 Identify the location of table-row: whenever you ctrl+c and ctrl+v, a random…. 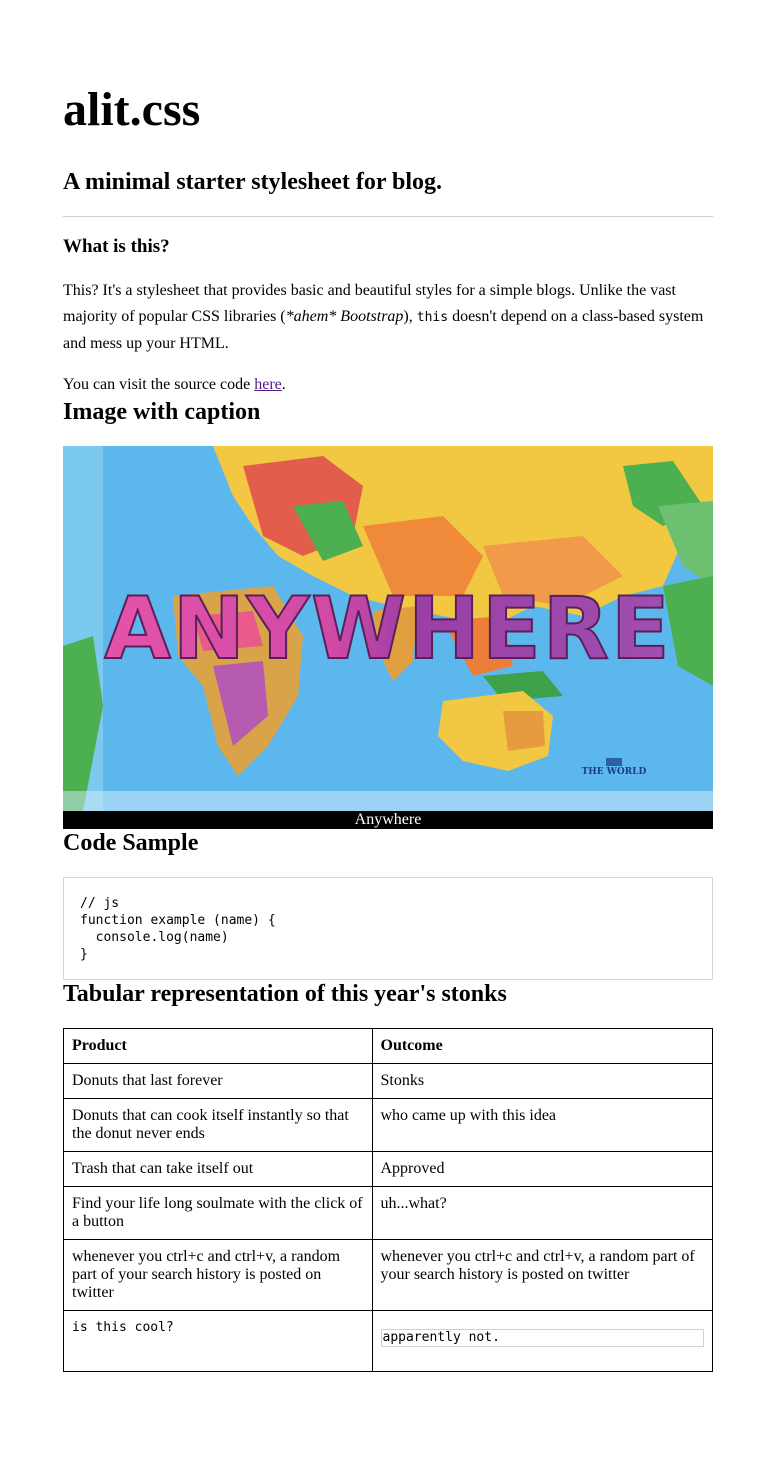
(388, 1275).